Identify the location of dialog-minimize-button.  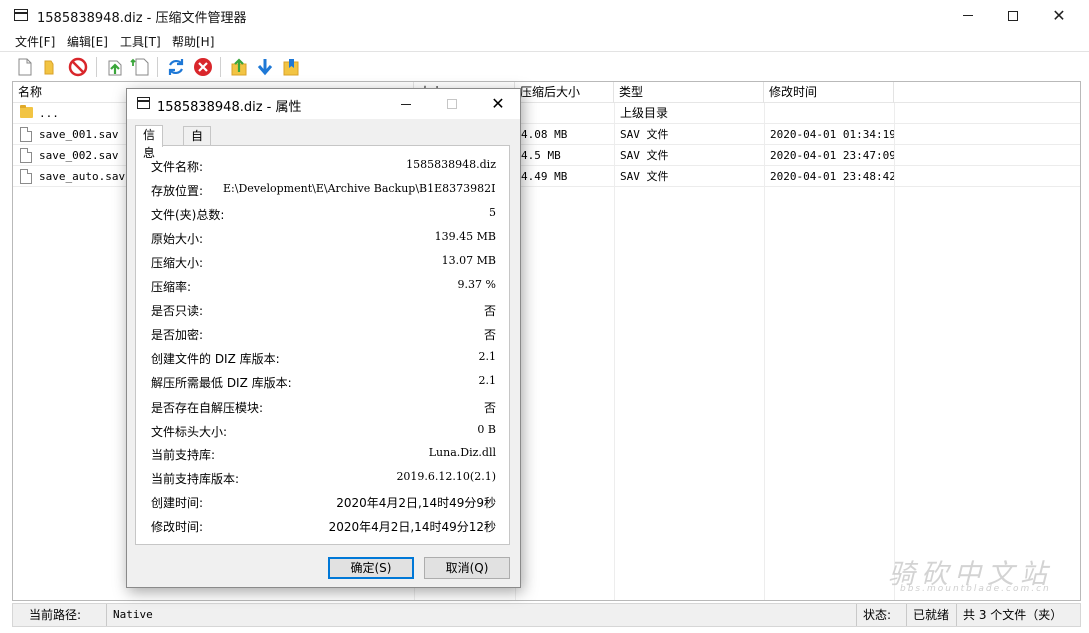
(406, 104).